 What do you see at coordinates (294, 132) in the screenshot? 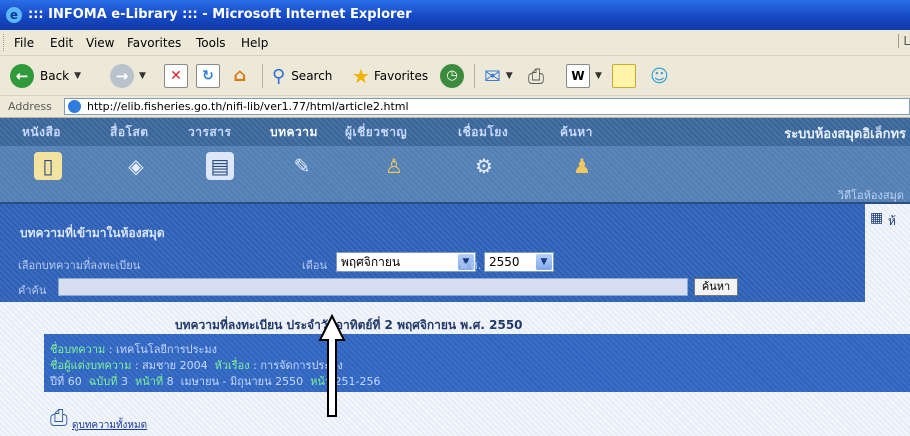
I see `tab-articles: บทความ` at bounding box center [294, 132].